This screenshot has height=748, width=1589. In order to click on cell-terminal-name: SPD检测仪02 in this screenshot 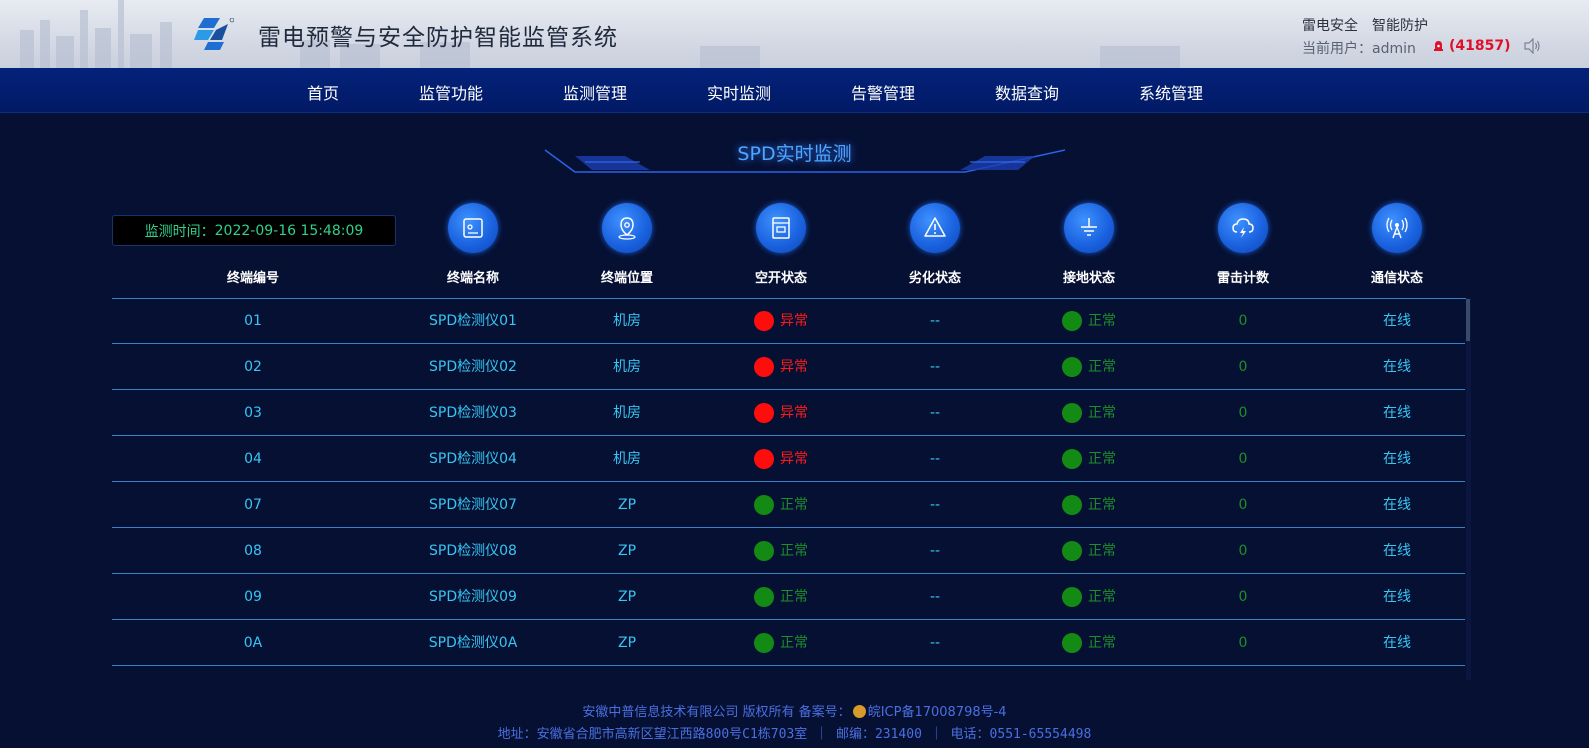, I will do `click(473, 367)`.